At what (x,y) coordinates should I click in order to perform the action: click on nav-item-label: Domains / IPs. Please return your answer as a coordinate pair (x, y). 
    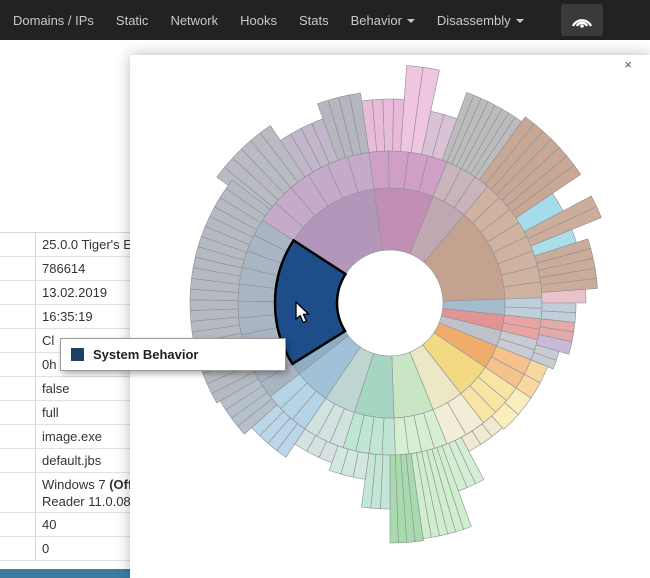
    Looking at the image, I should click on (53, 20).